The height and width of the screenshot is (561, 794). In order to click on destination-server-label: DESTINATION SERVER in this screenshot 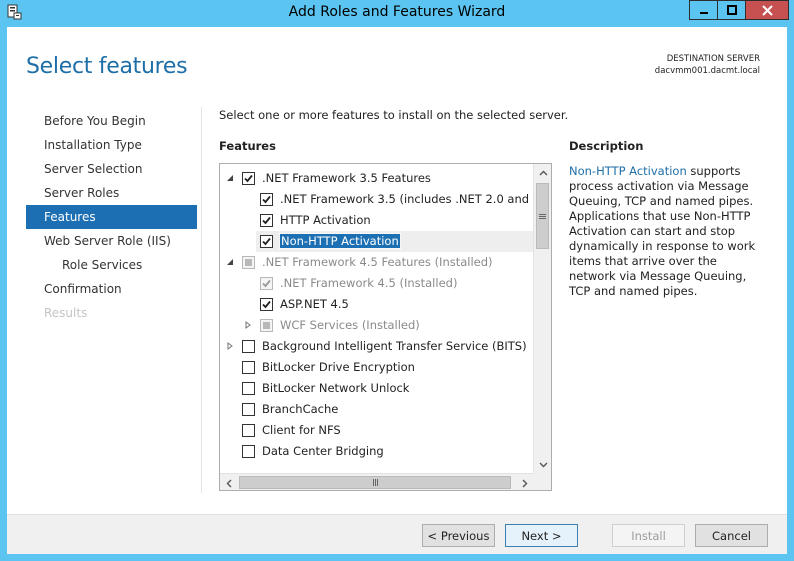, I will do `click(713, 59)`.